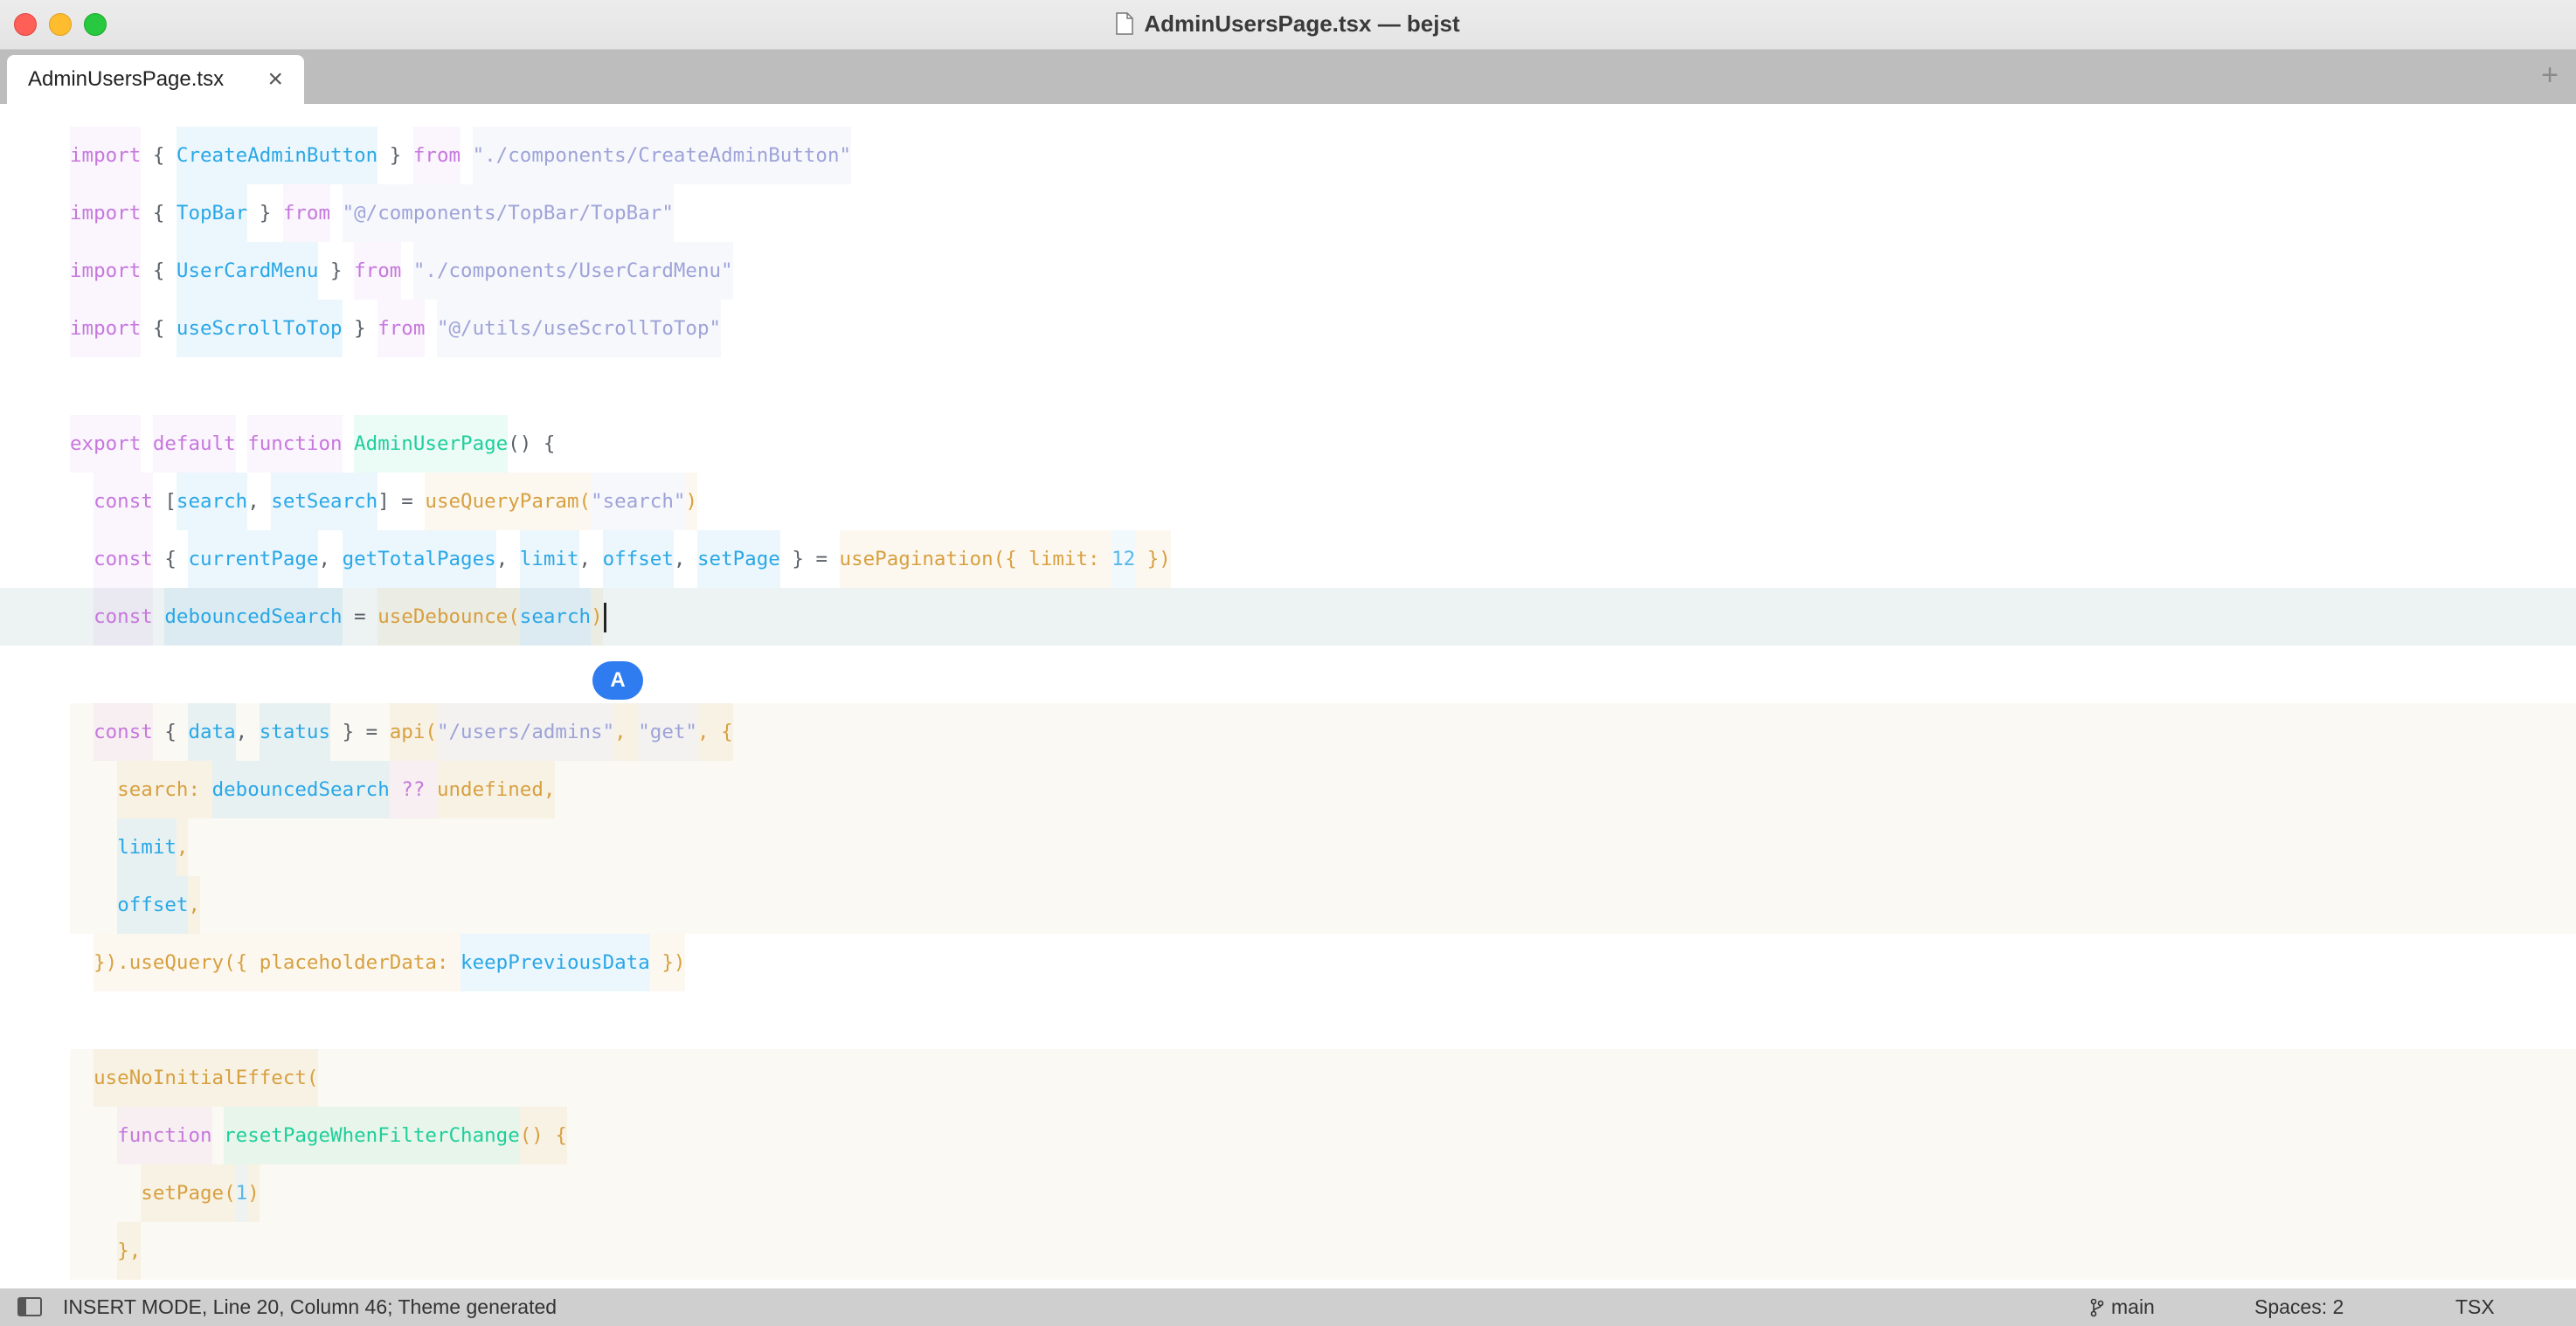 The height and width of the screenshot is (1326, 2576). Describe the element at coordinates (572, 271) in the screenshot. I see `code-token: "./components/UserCardMenu"` at that location.